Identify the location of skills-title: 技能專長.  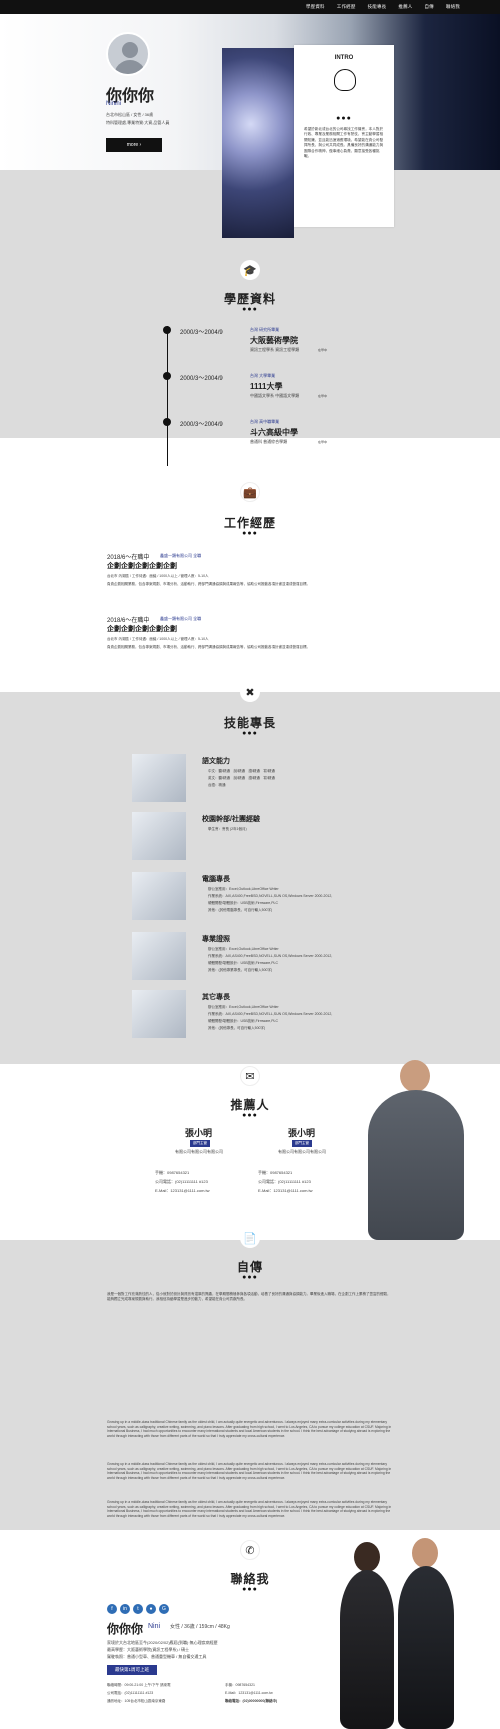
(249, 723).